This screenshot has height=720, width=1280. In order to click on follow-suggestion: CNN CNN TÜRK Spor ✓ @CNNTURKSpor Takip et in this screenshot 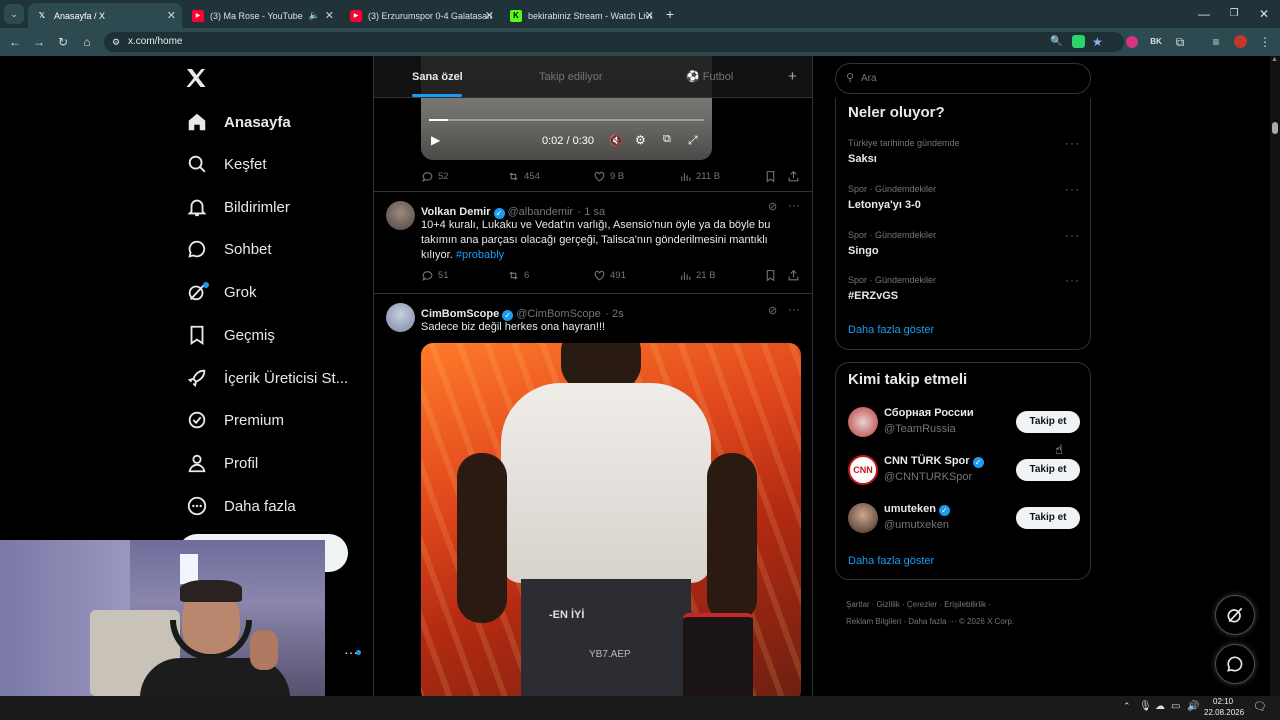, I will do `click(966, 471)`.